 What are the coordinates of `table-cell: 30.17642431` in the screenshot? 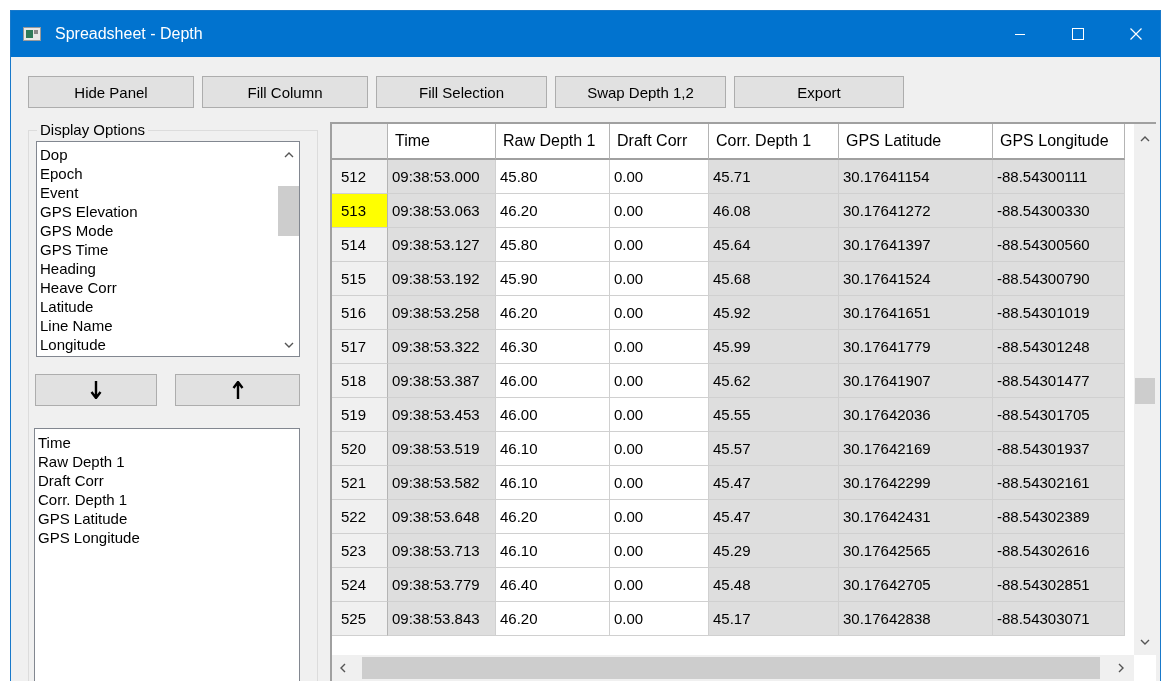 It's located at (916, 517).